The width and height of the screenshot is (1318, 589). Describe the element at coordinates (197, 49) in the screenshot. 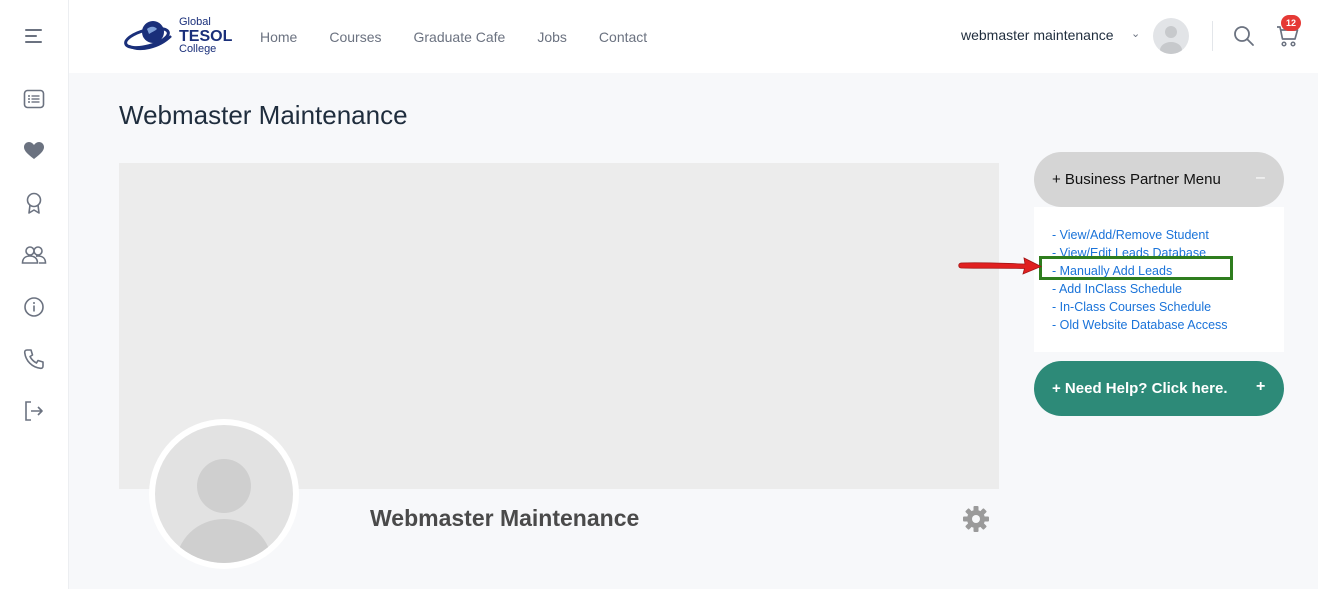

I see `logo-line3: College` at that location.